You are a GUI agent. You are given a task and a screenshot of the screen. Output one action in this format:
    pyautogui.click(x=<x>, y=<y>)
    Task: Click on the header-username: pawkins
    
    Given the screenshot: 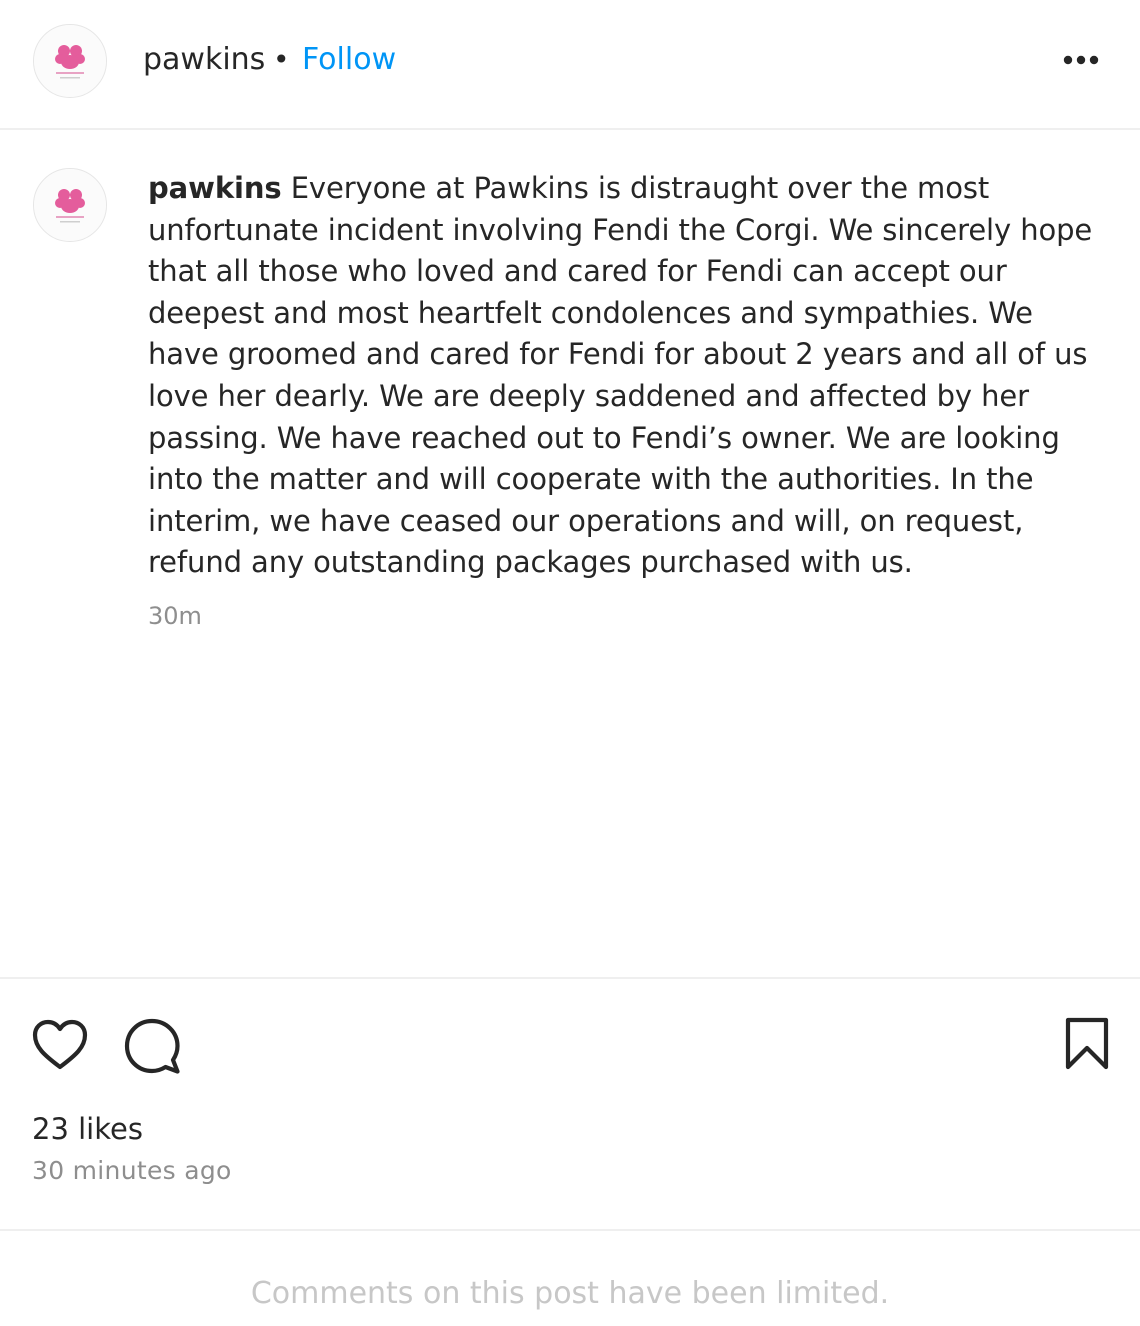 What is the action you would take?
    pyautogui.click(x=204, y=60)
    